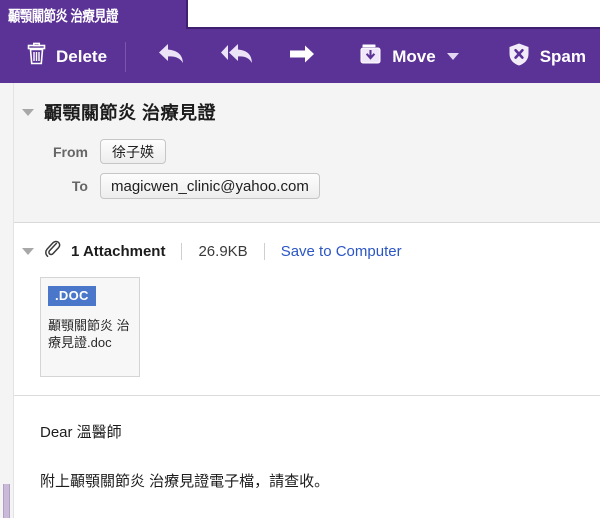 This screenshot has width=600, height=518. Describe the element at coordinates (63, 16) in the screenshot. I see `active-tab-title: 顳顎關節炎 治療見證` at that location.